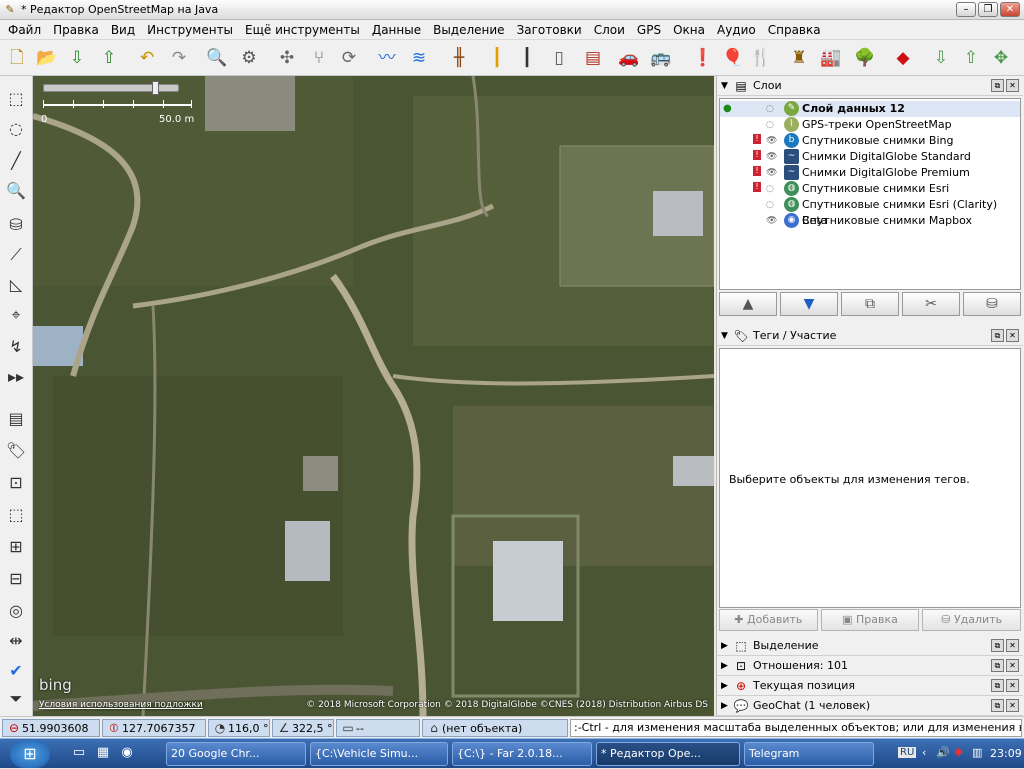 The height and width of the screenshot is (769, 1024). What do you see at coordinates (870, 686) in the screenshot?
I see `position-panel-header: ▶ ⊕ Текущая позиция ⧉ ✕` at bounding box center [870, 686].